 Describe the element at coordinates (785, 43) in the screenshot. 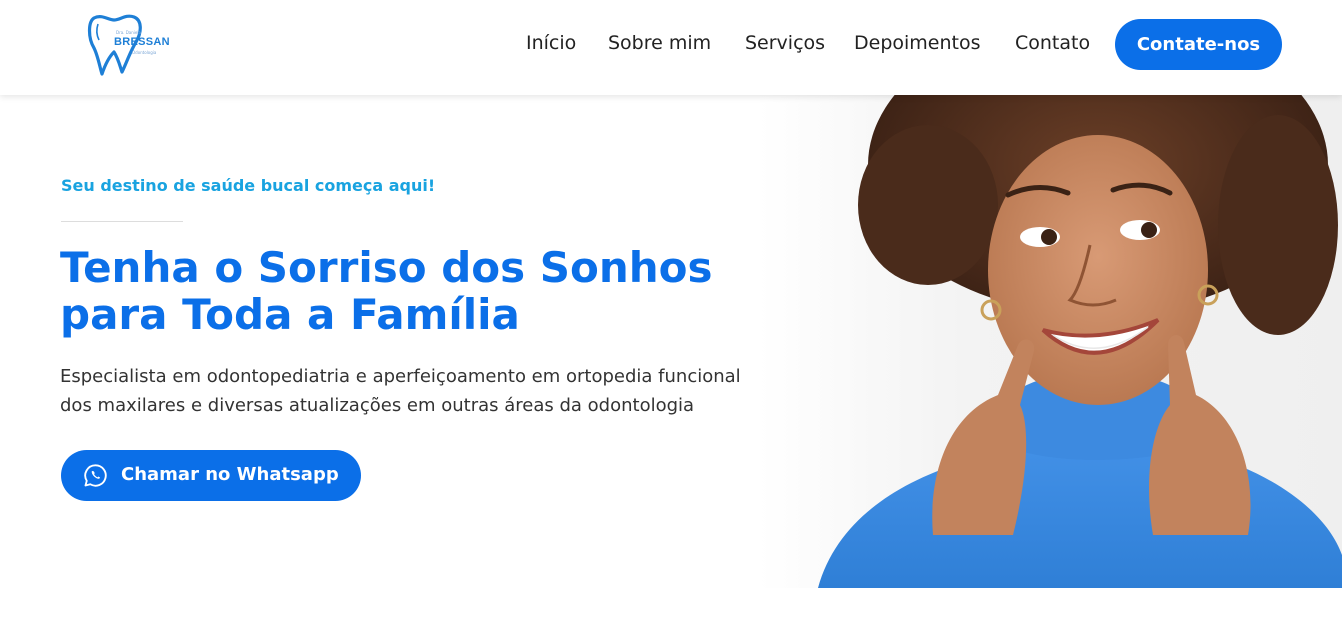

I see `nav-servicos: Serviços` at that location.